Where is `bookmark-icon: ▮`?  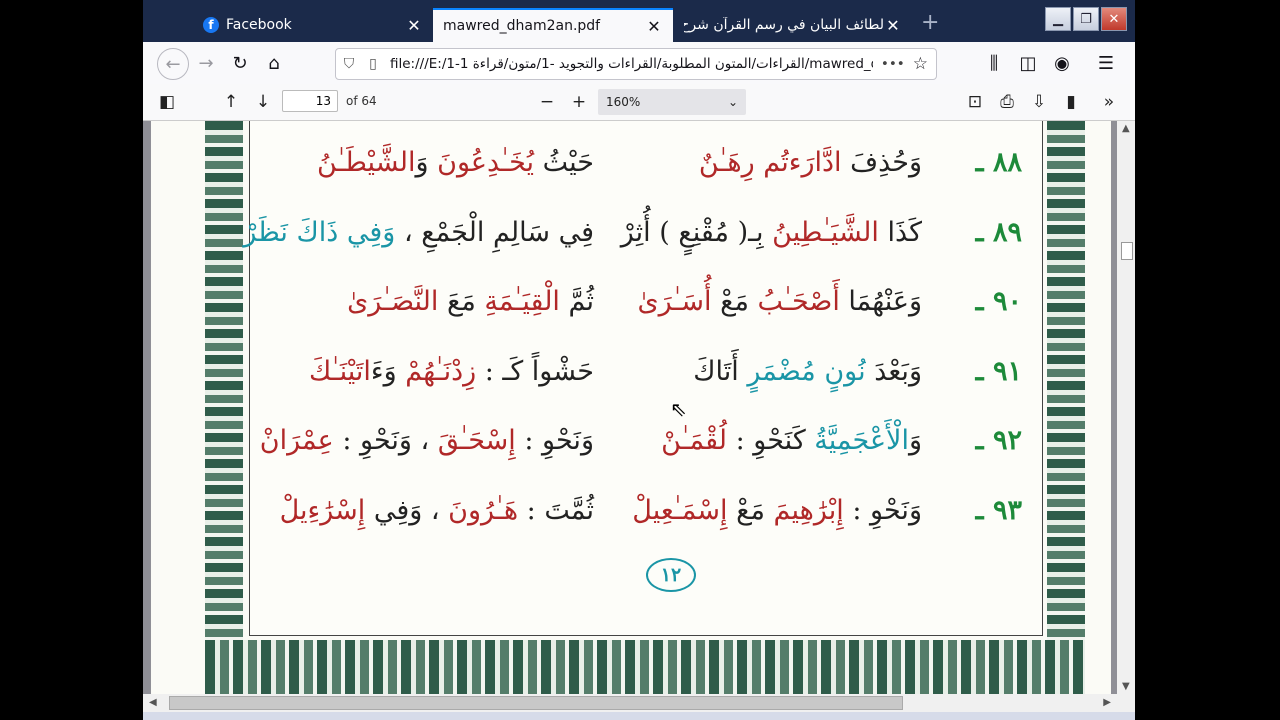 bookmark-icon: ▮ is located at coordinates (1071, 102).